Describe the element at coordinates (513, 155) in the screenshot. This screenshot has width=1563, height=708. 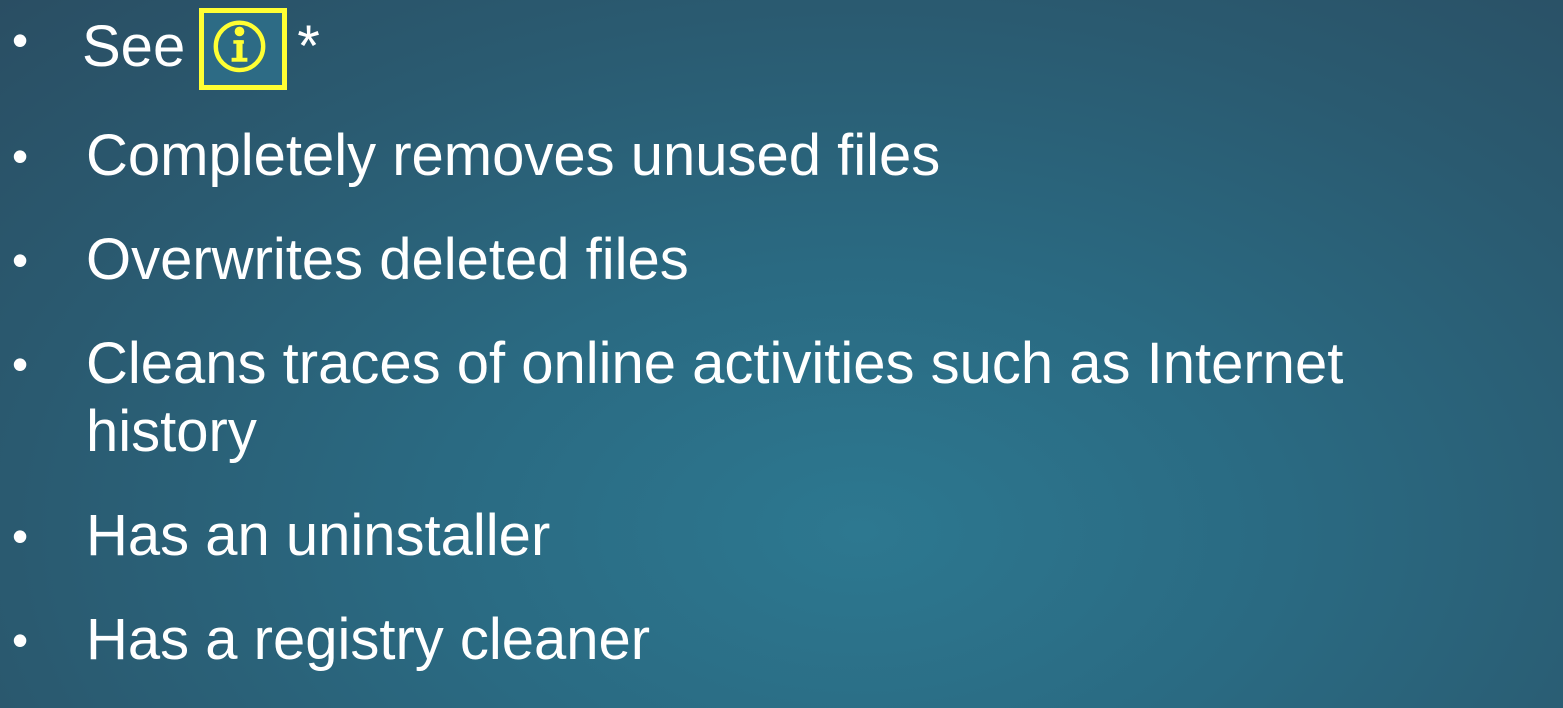
I see `list-item-text: Completely removes unused files` at that location.